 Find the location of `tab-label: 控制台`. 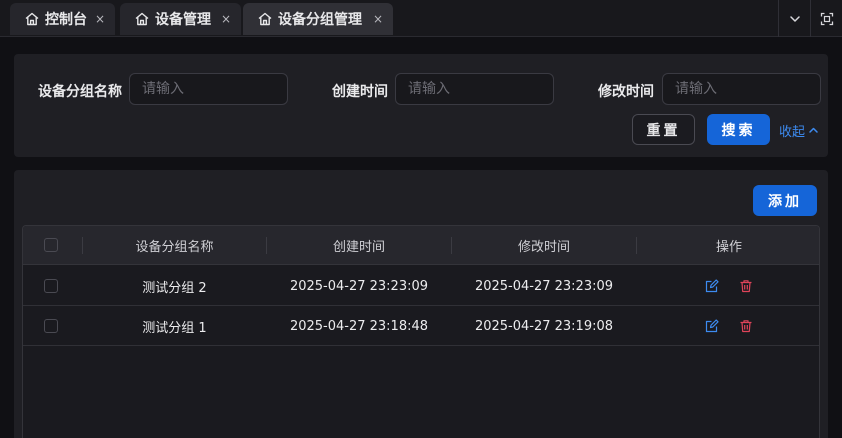

tab-label: 控制台 is located at coordinates (66, 20).